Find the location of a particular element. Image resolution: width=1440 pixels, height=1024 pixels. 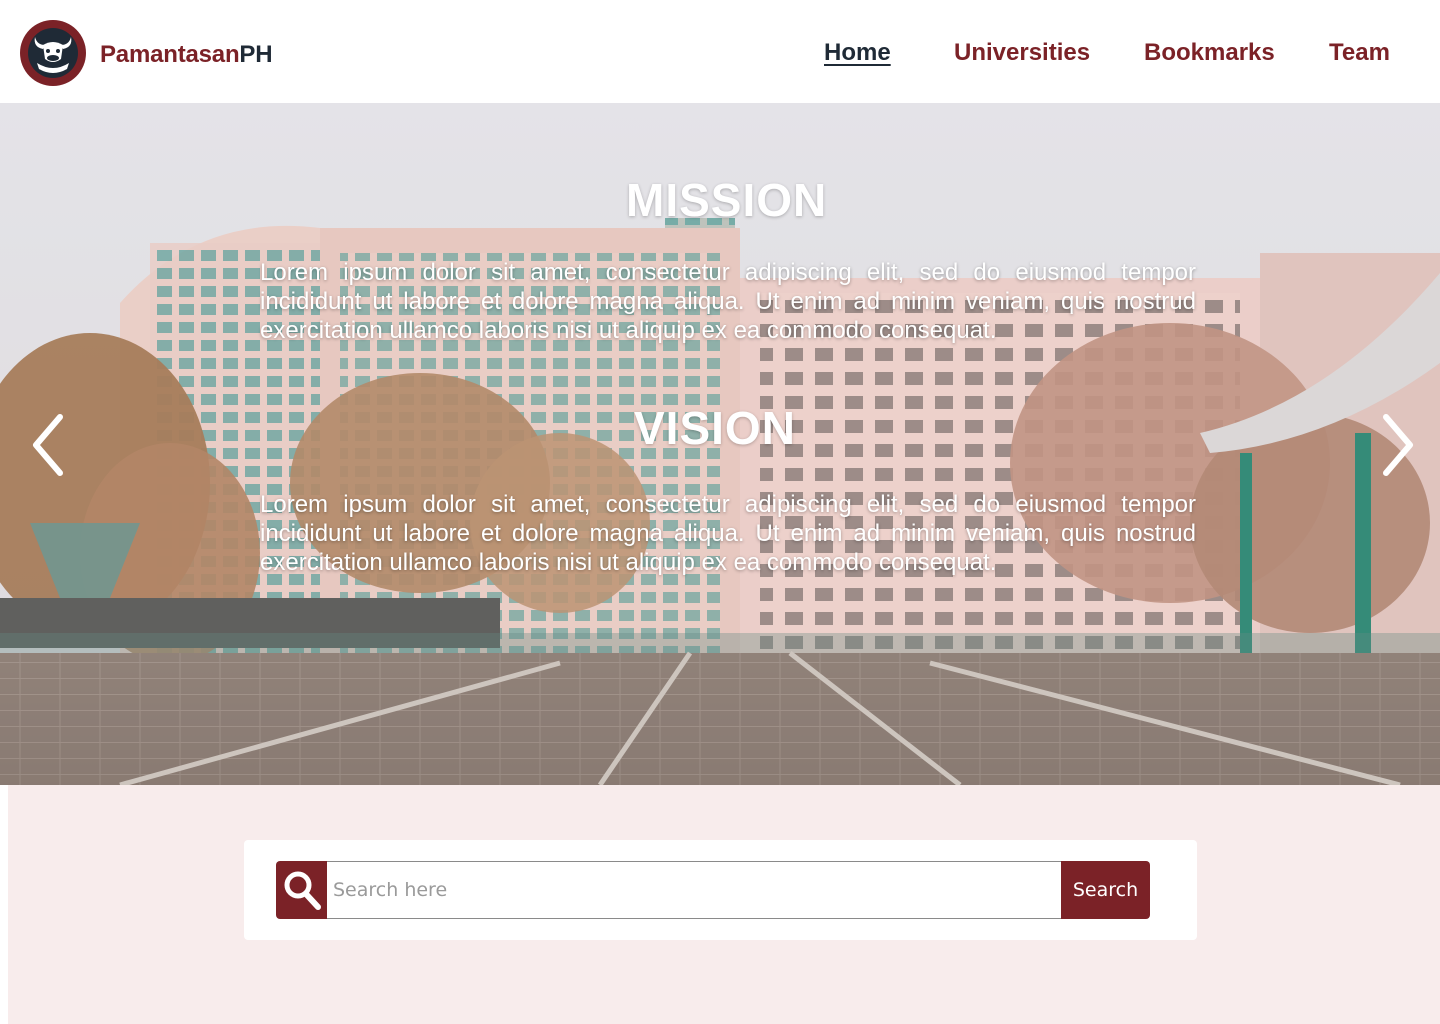

carousel-prev-button is located at coordinates (48, 445).